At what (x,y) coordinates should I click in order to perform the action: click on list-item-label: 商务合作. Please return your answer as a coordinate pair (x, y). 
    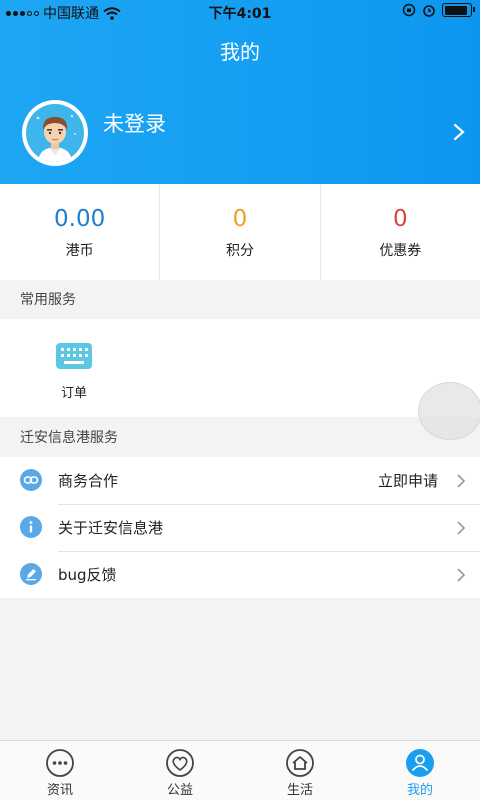
    Looking at the image, I should click on (88, 481).